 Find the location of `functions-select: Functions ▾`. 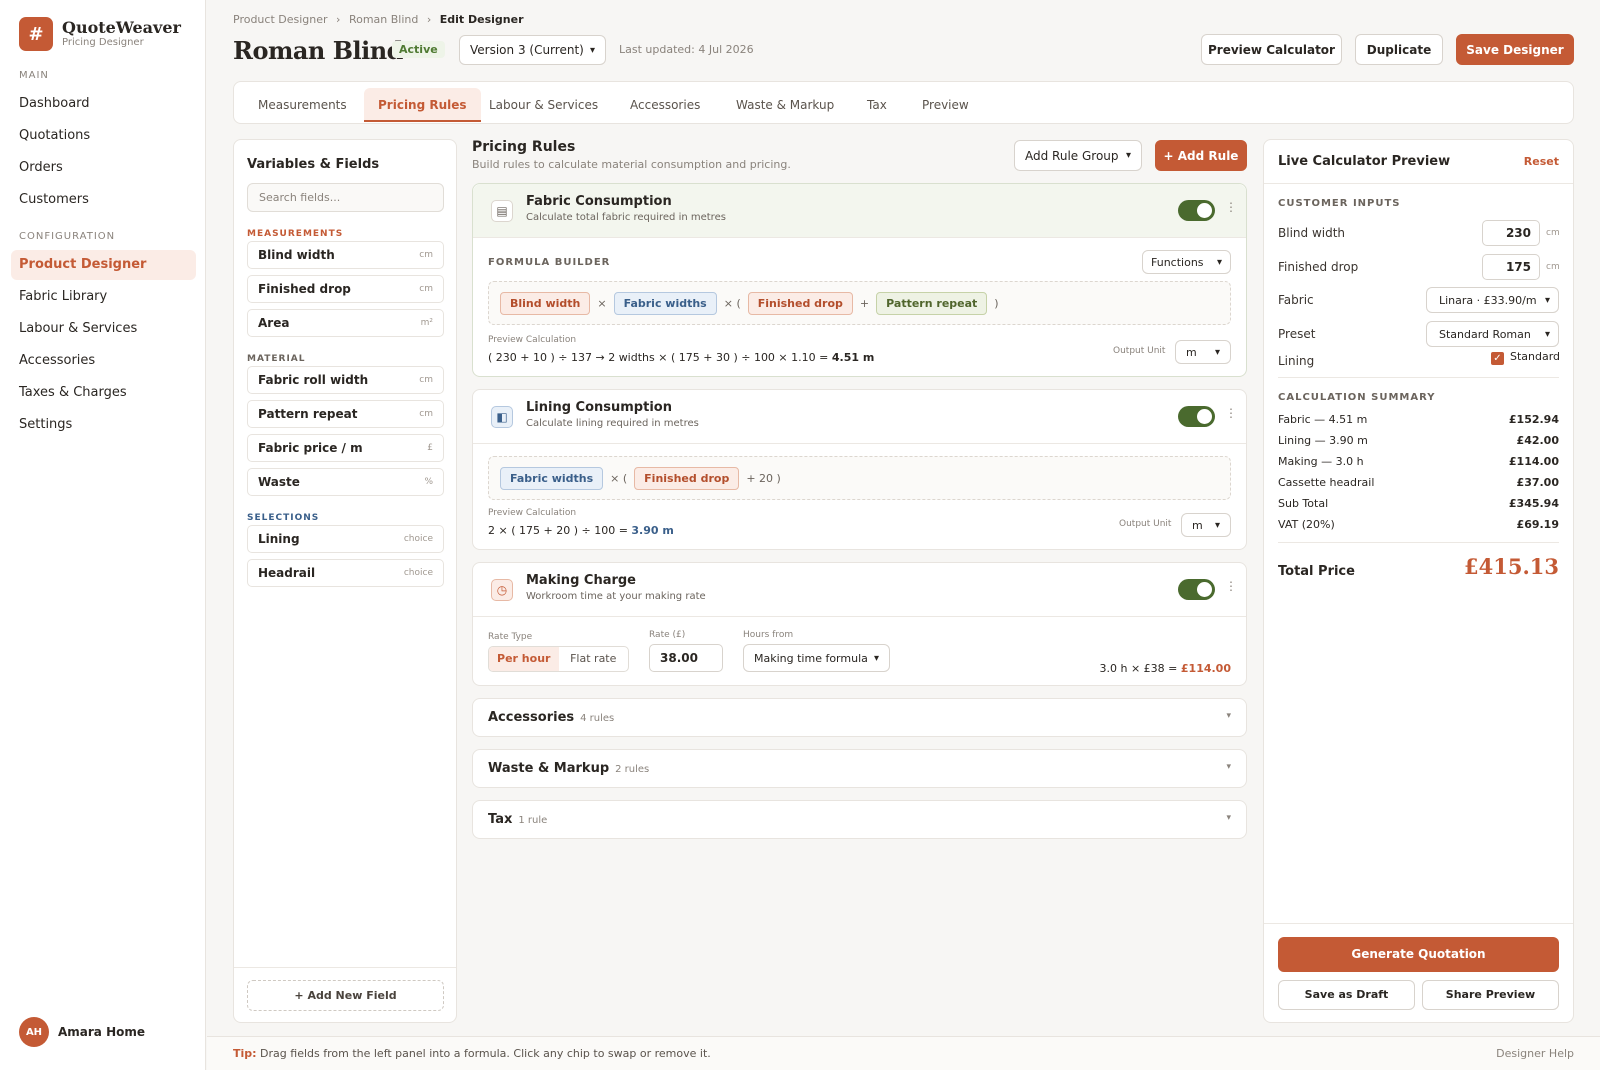

functions-select: Functions ▾ is located at coordinates (1186, 262).